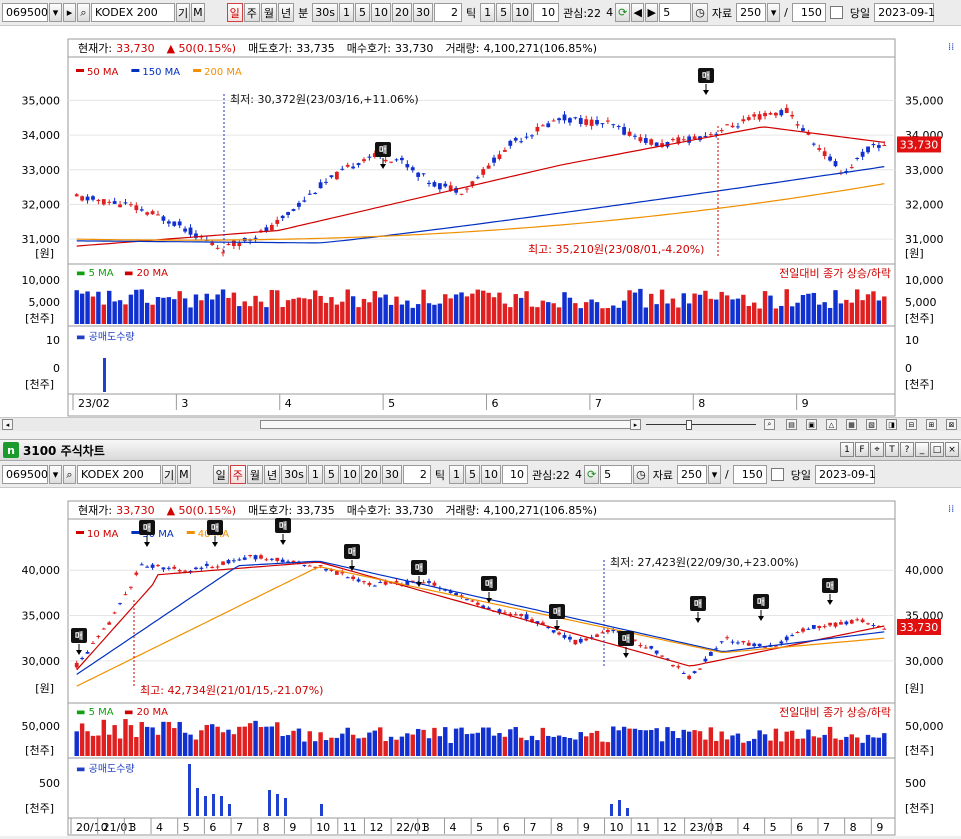 Image resolution: width=961 pixels, height=839 pixels. What do you see at coordinates (514, 474) in the screenshot?
I see `tick-input-b2: 10` at bounding box center [514, 474].